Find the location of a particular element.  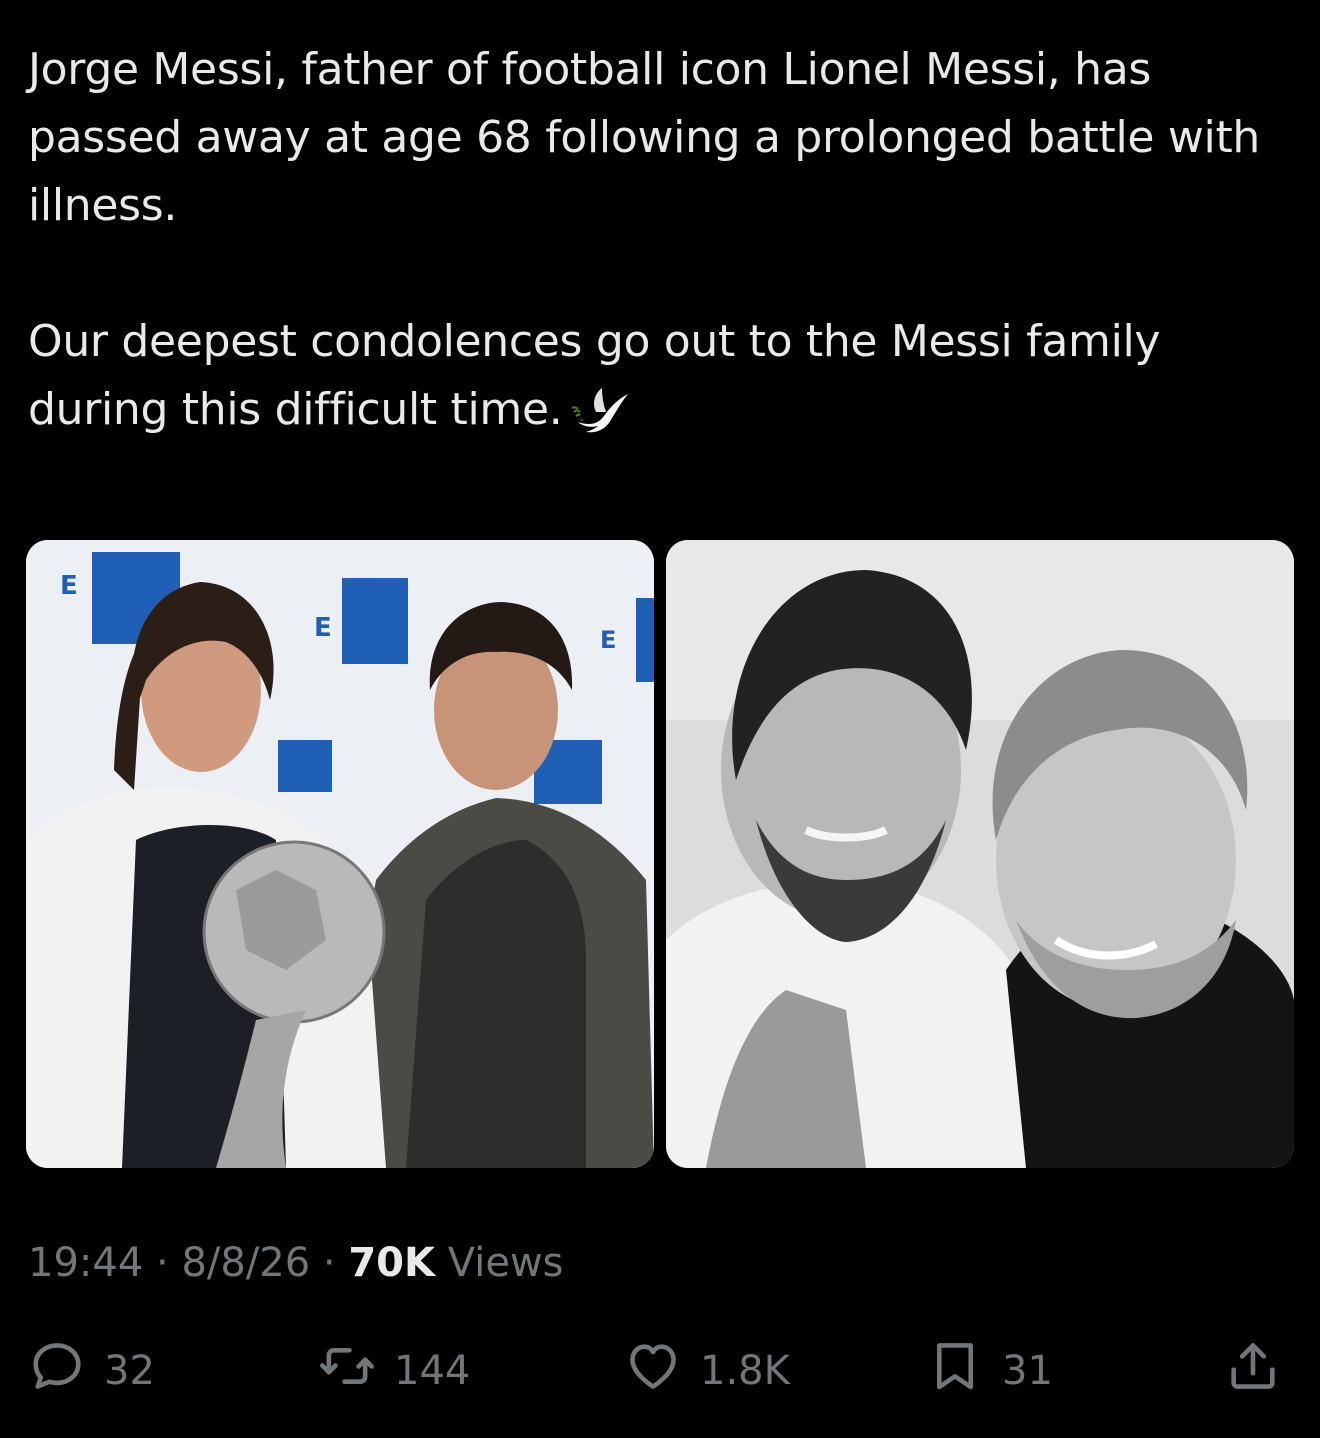

share-icon is located at coordinates (1253, 1371).